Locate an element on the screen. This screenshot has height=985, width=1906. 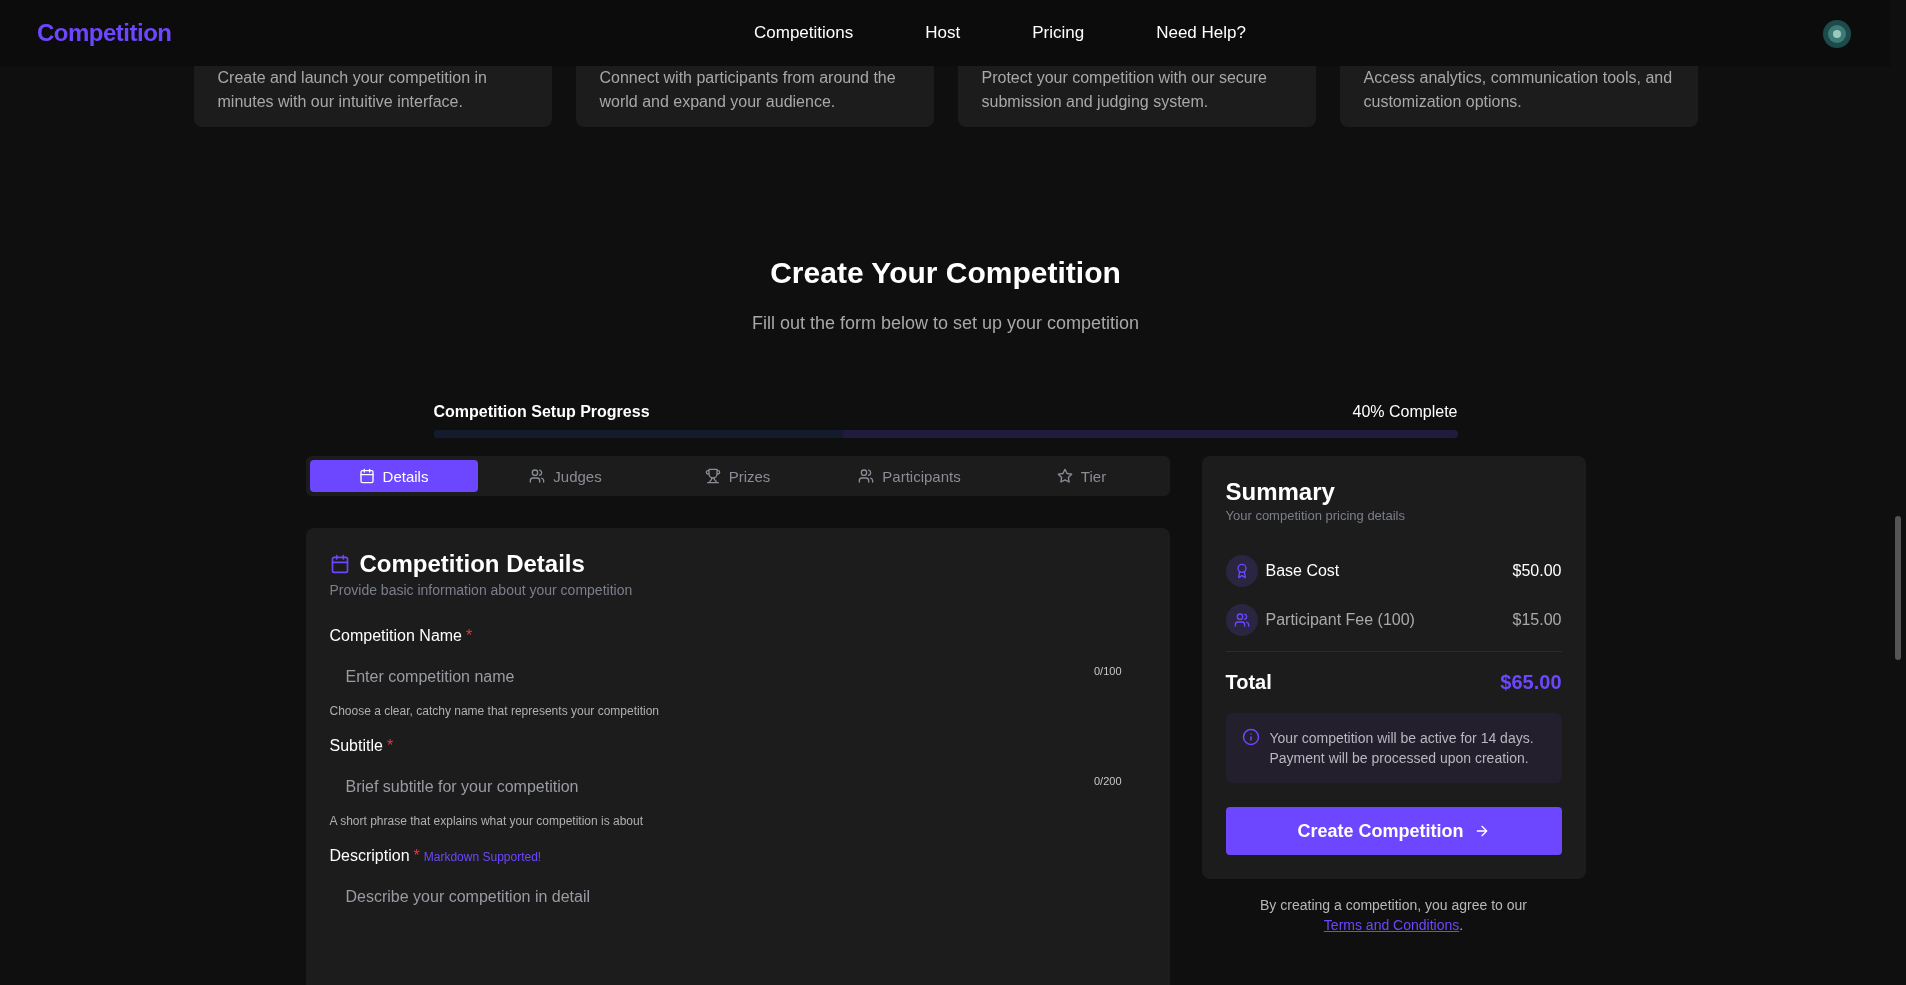
create-competition-button: Create Competition is located at coordinates (1393, 831).